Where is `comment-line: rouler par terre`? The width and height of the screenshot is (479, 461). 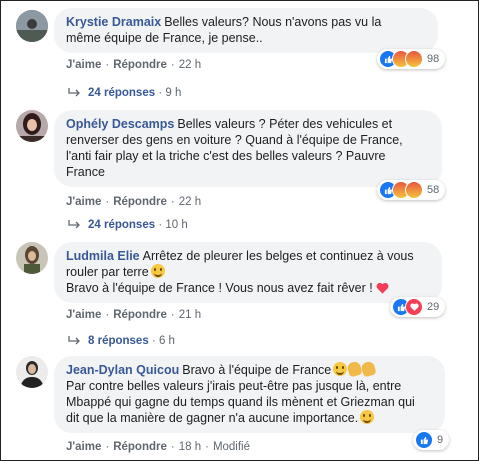 comment-line: rouler par terre is located at coordinates (248, 272).